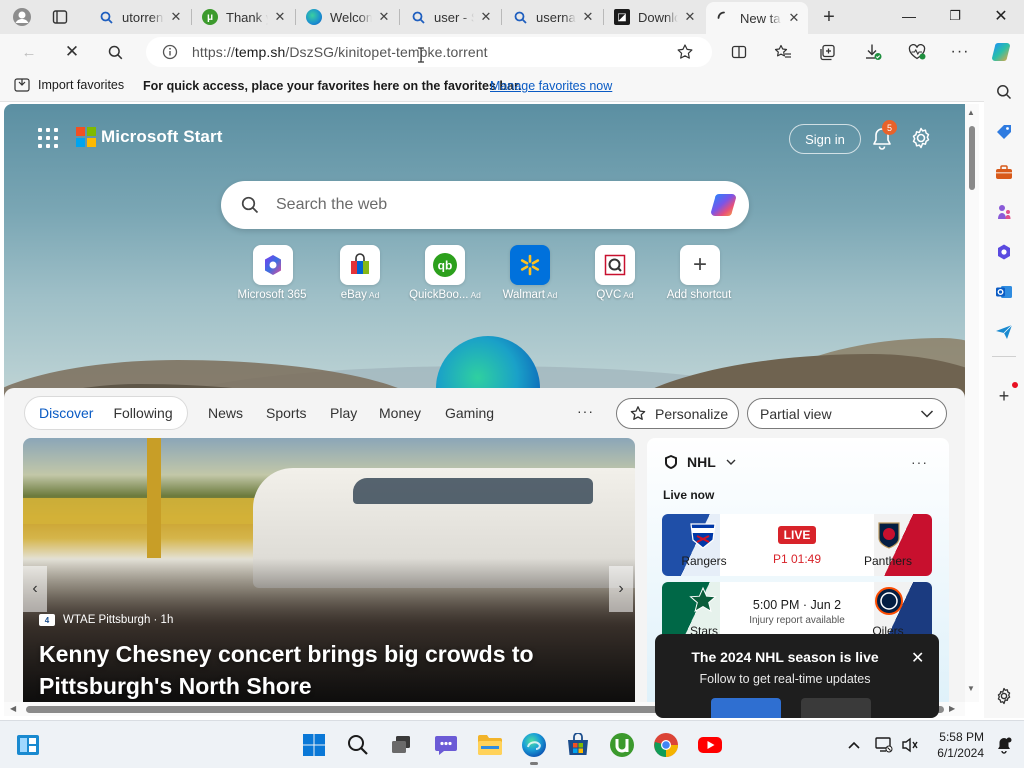  Describe the element at coordinates (225, 413) in the screenshot. I see `nav-news: News` at that location.